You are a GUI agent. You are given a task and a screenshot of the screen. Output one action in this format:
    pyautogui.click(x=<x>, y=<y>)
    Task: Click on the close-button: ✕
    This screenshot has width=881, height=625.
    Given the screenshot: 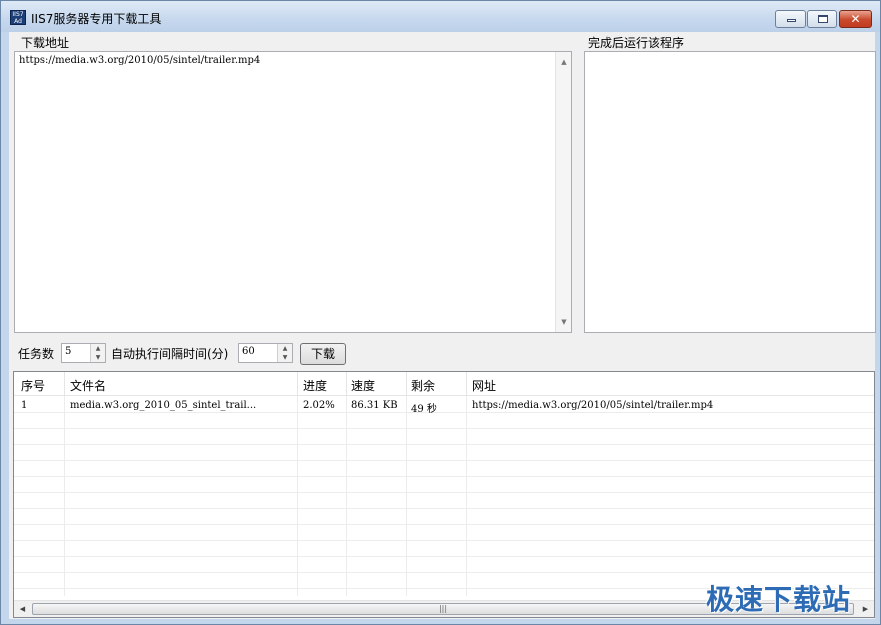 What is the action you would take?
    pyautogui.click(x=855, y=19)
    